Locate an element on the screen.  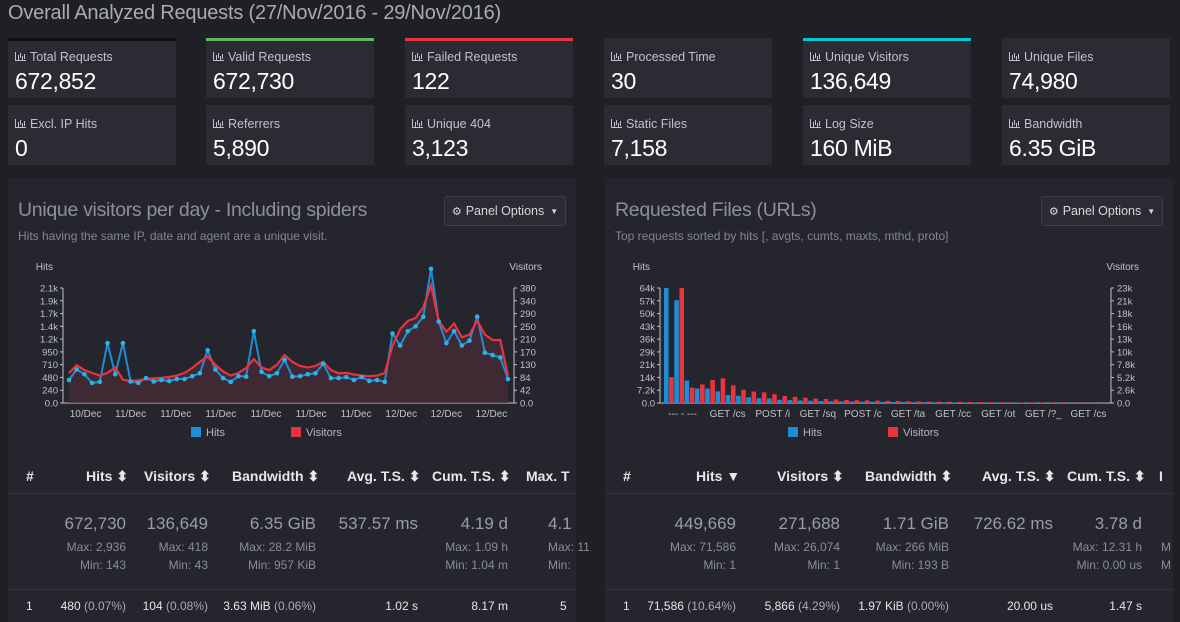
y2-tick-label: 10k is located at coordinates (1125, 352).